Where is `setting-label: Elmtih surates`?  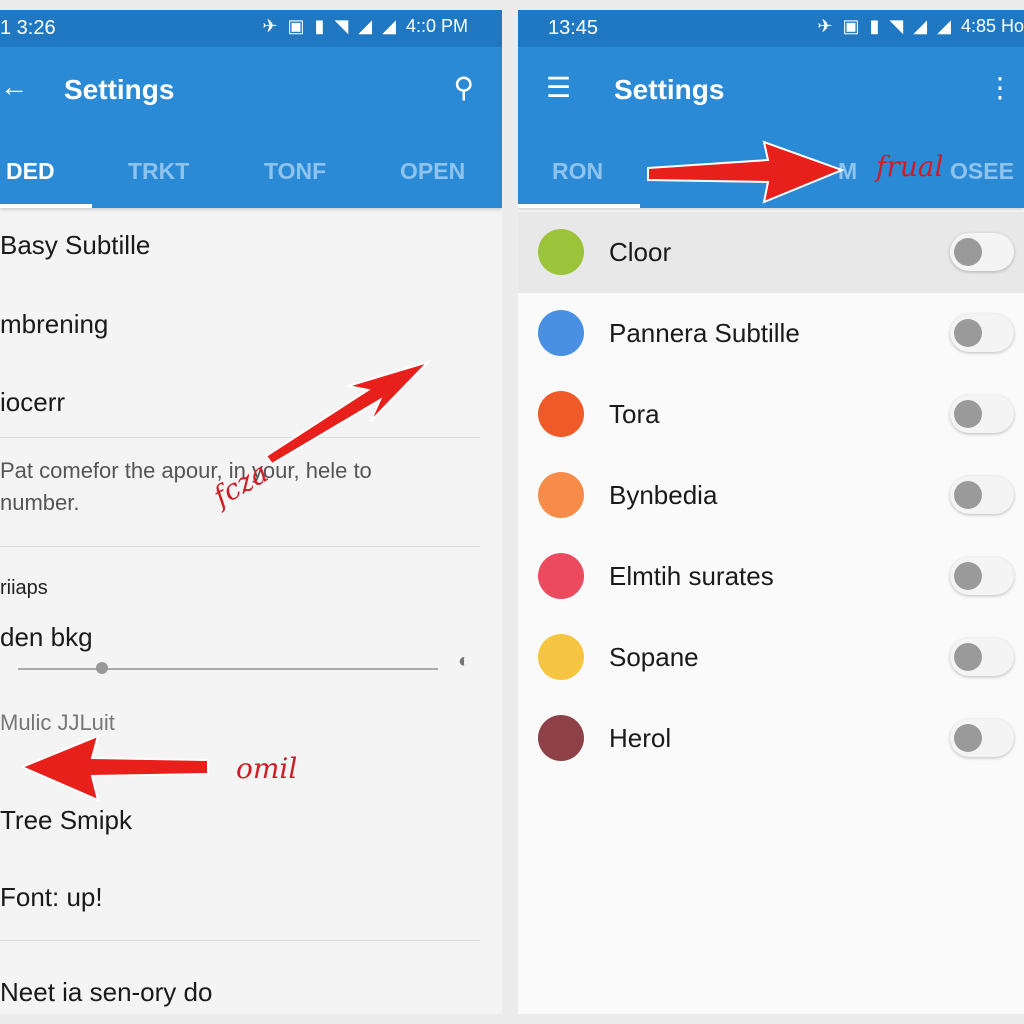
setting-label: Elmtih surates is located at coordinates (691, 576).